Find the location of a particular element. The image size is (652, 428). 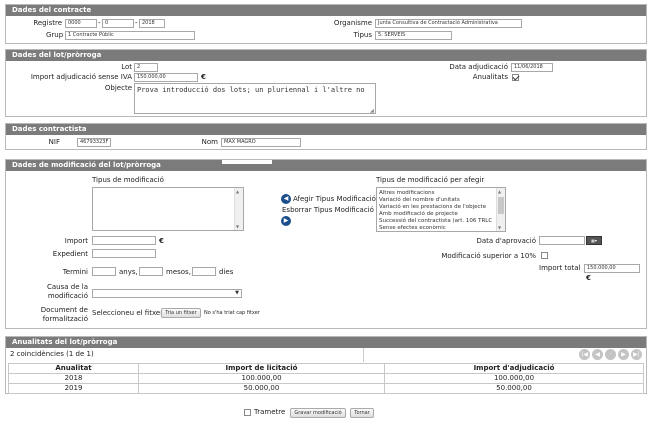

last-page-icon: ▶| is located at coordinates (636, 354).